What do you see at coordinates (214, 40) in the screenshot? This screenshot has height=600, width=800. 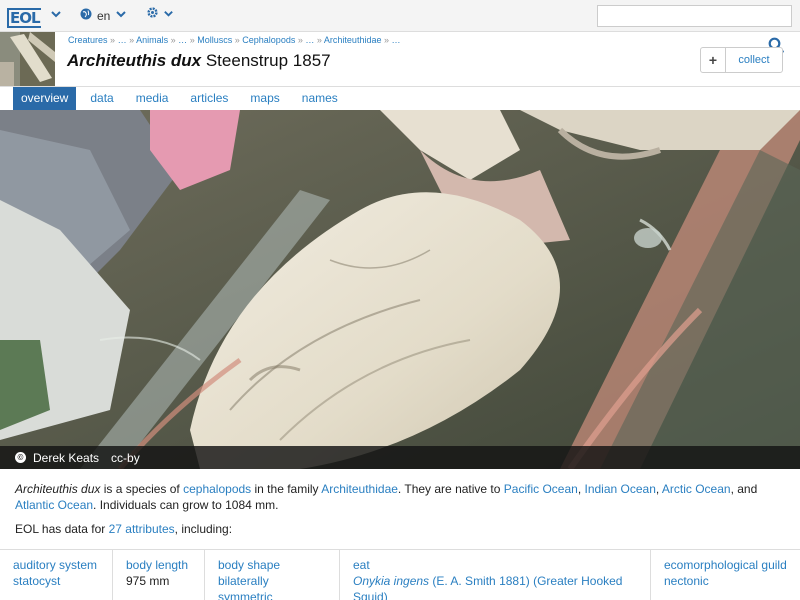 I see `breadcrumb-link: Molluscs` at bounding box center [214, 40].